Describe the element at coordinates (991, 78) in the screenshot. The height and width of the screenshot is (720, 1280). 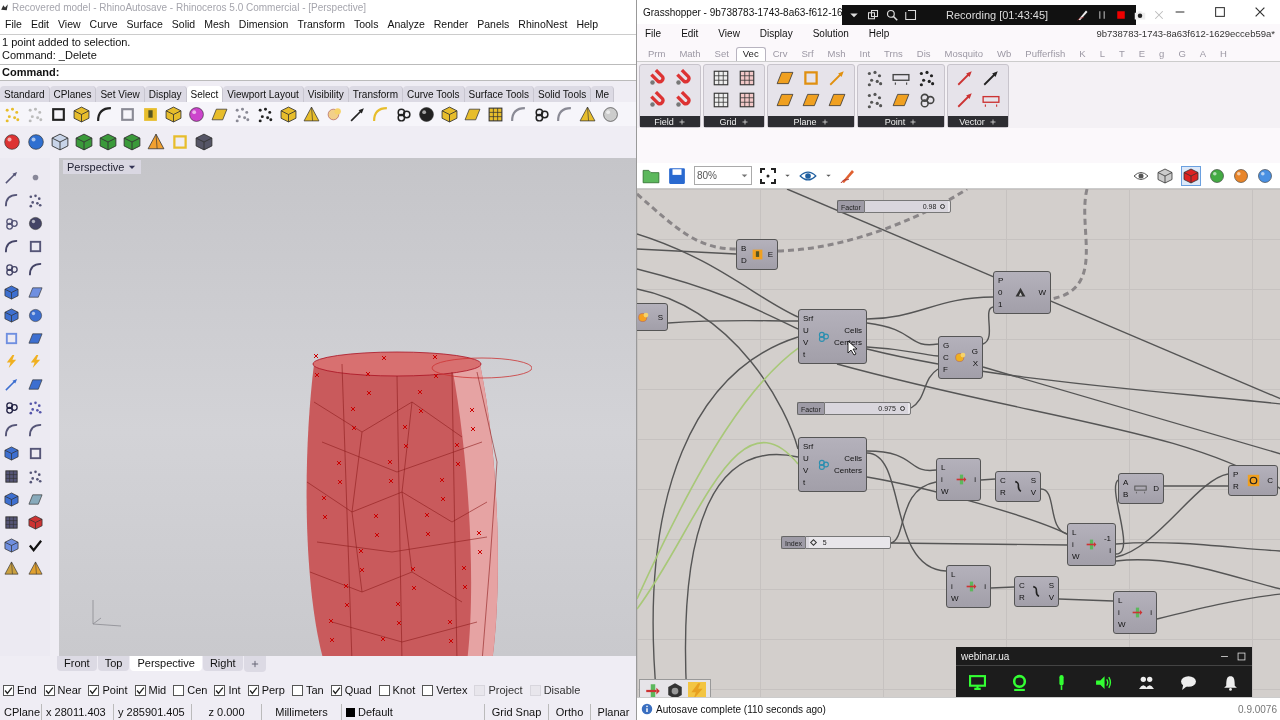
I see `arrow-icon` at that location.